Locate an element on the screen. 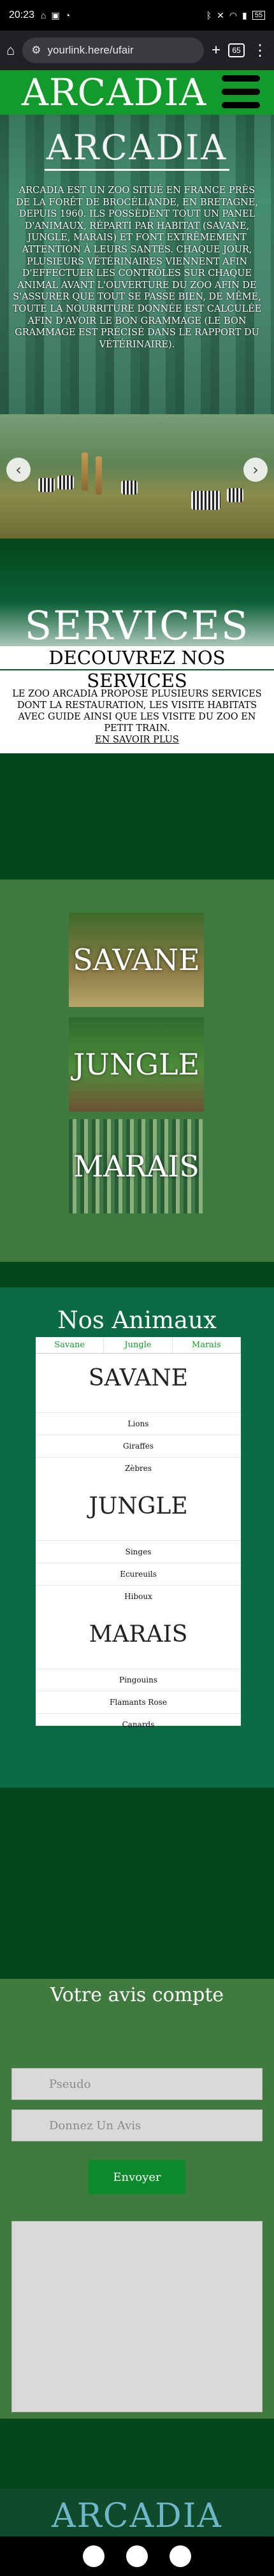 The height and width of the screenshot is (2576, 274). tab-switcher-button: 65 is located at coordinates (236, 50).